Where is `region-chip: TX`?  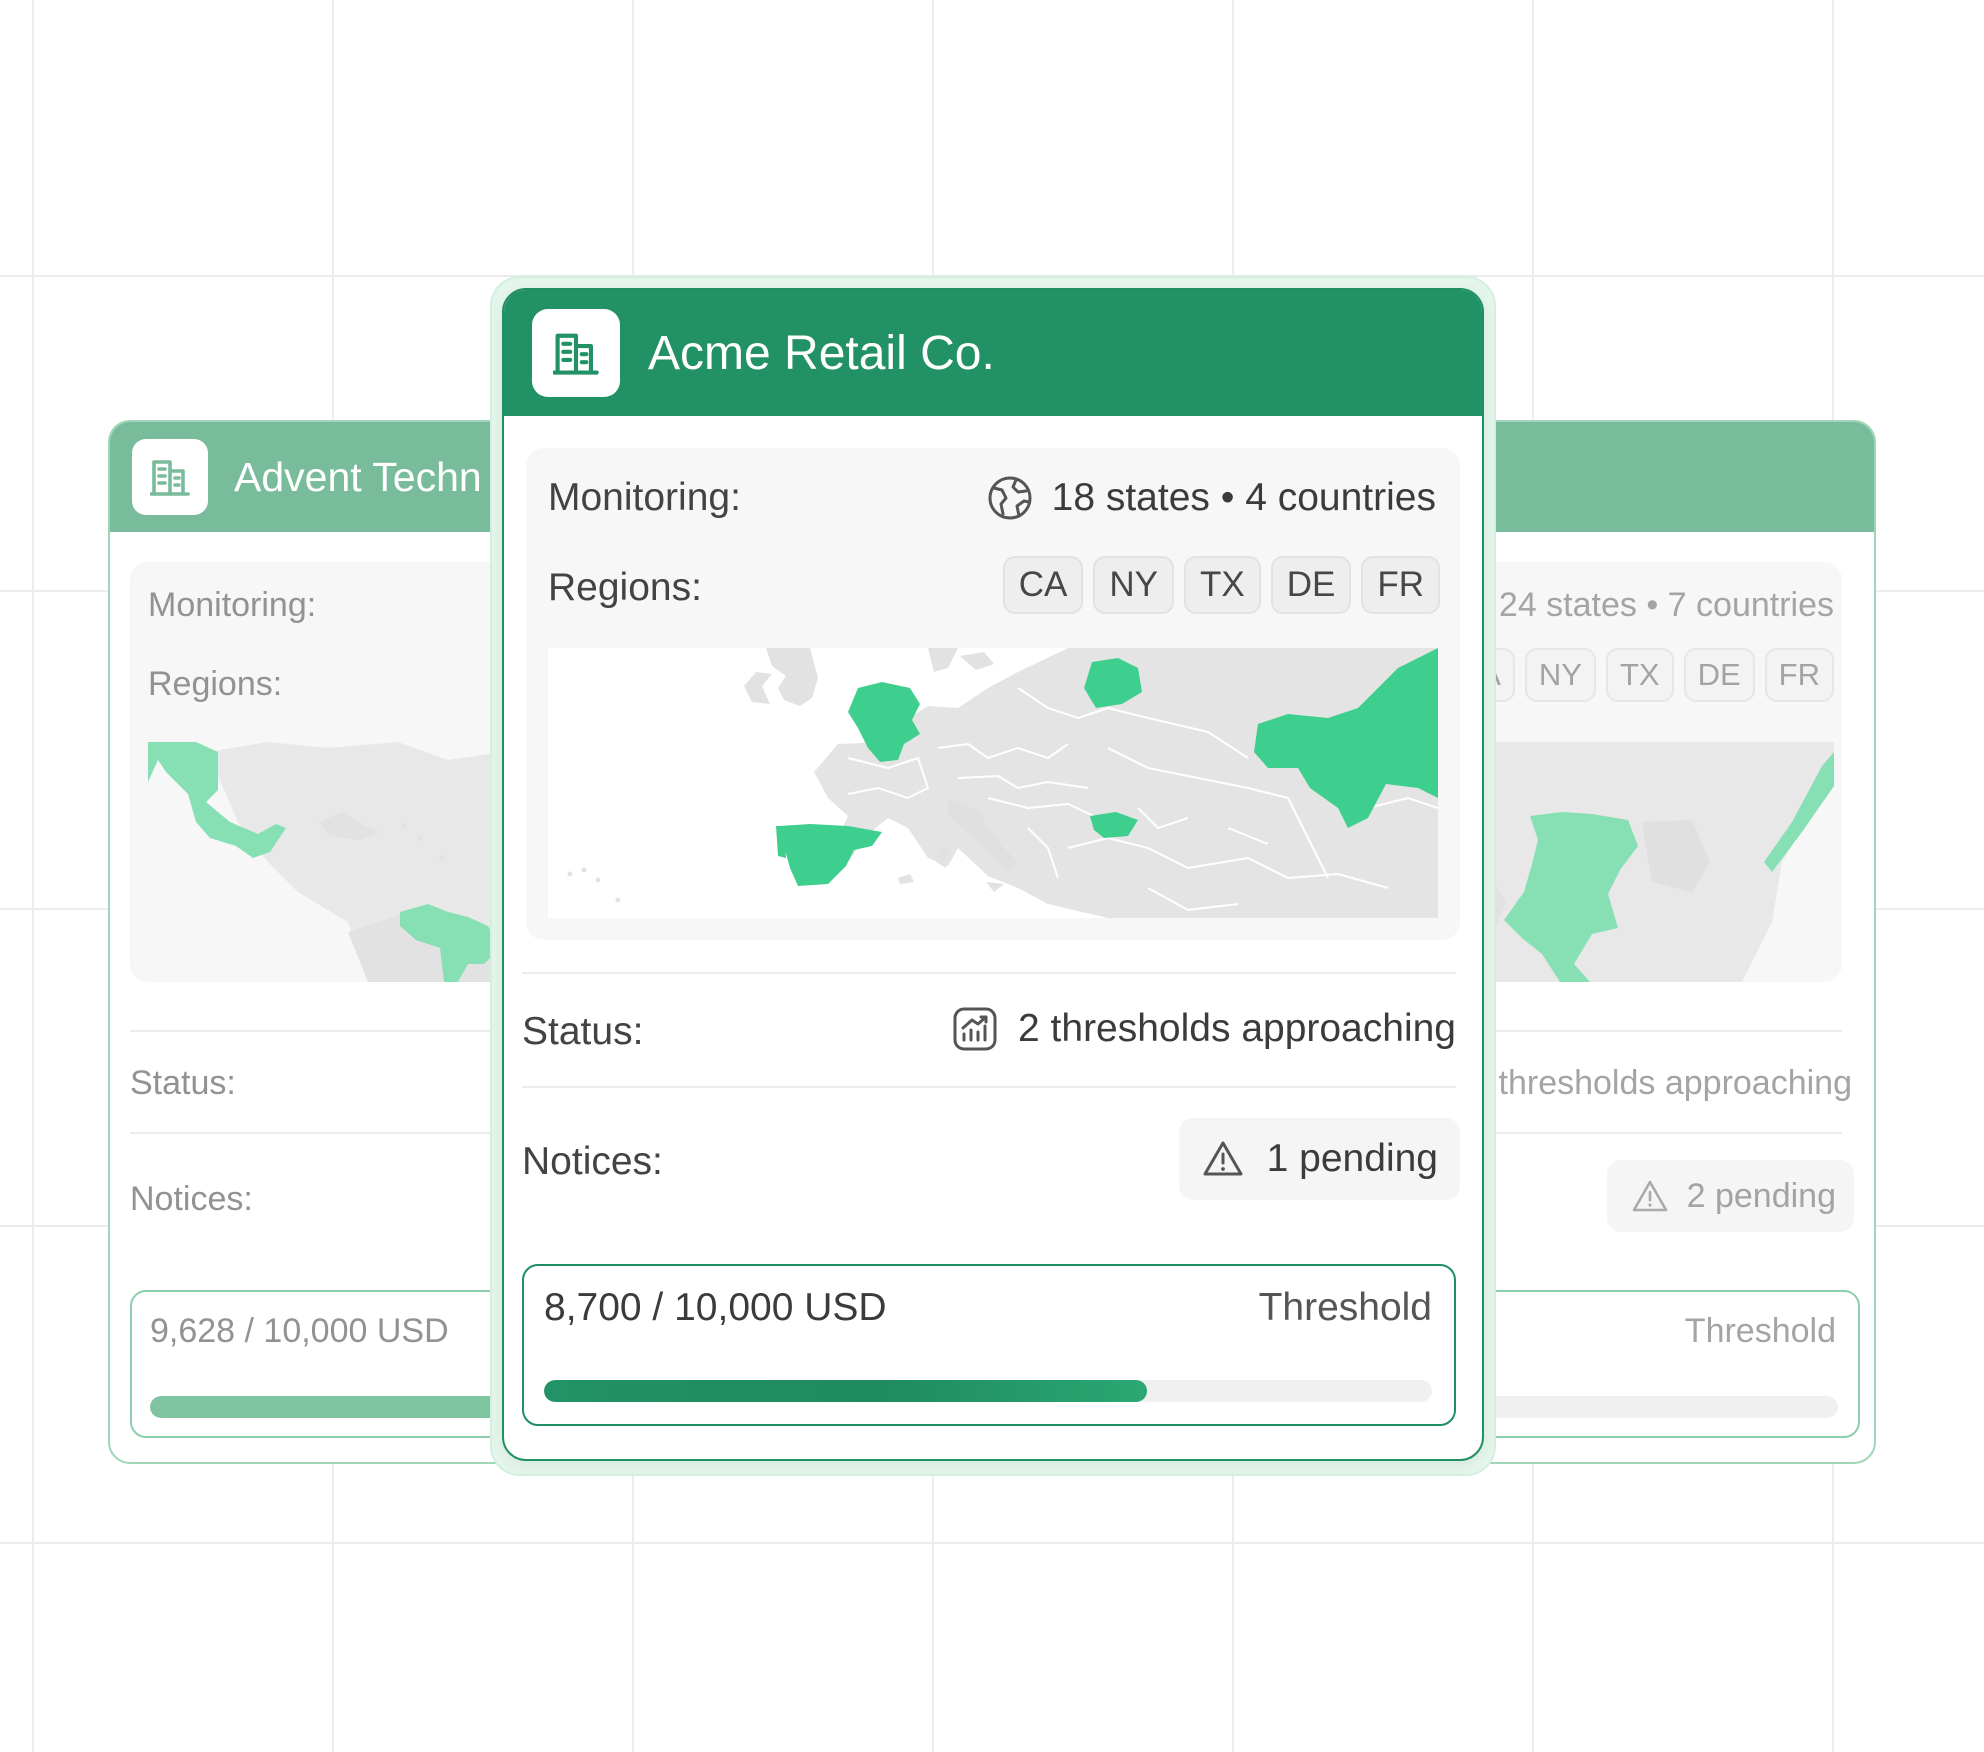 region-chip: TX is located at coordinates (1639, 675).